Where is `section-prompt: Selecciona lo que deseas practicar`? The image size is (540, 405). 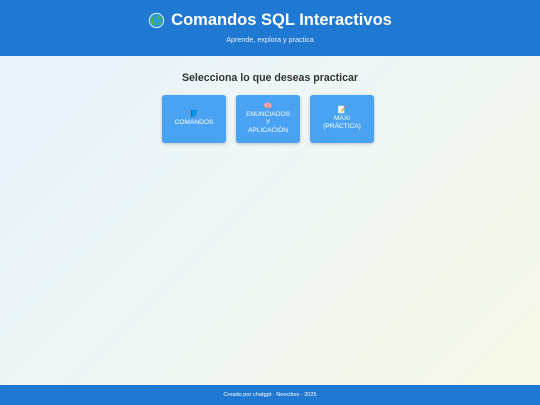 section-prompt: Selecciona lo que deseas practicar is located at coordinates (270, 78).